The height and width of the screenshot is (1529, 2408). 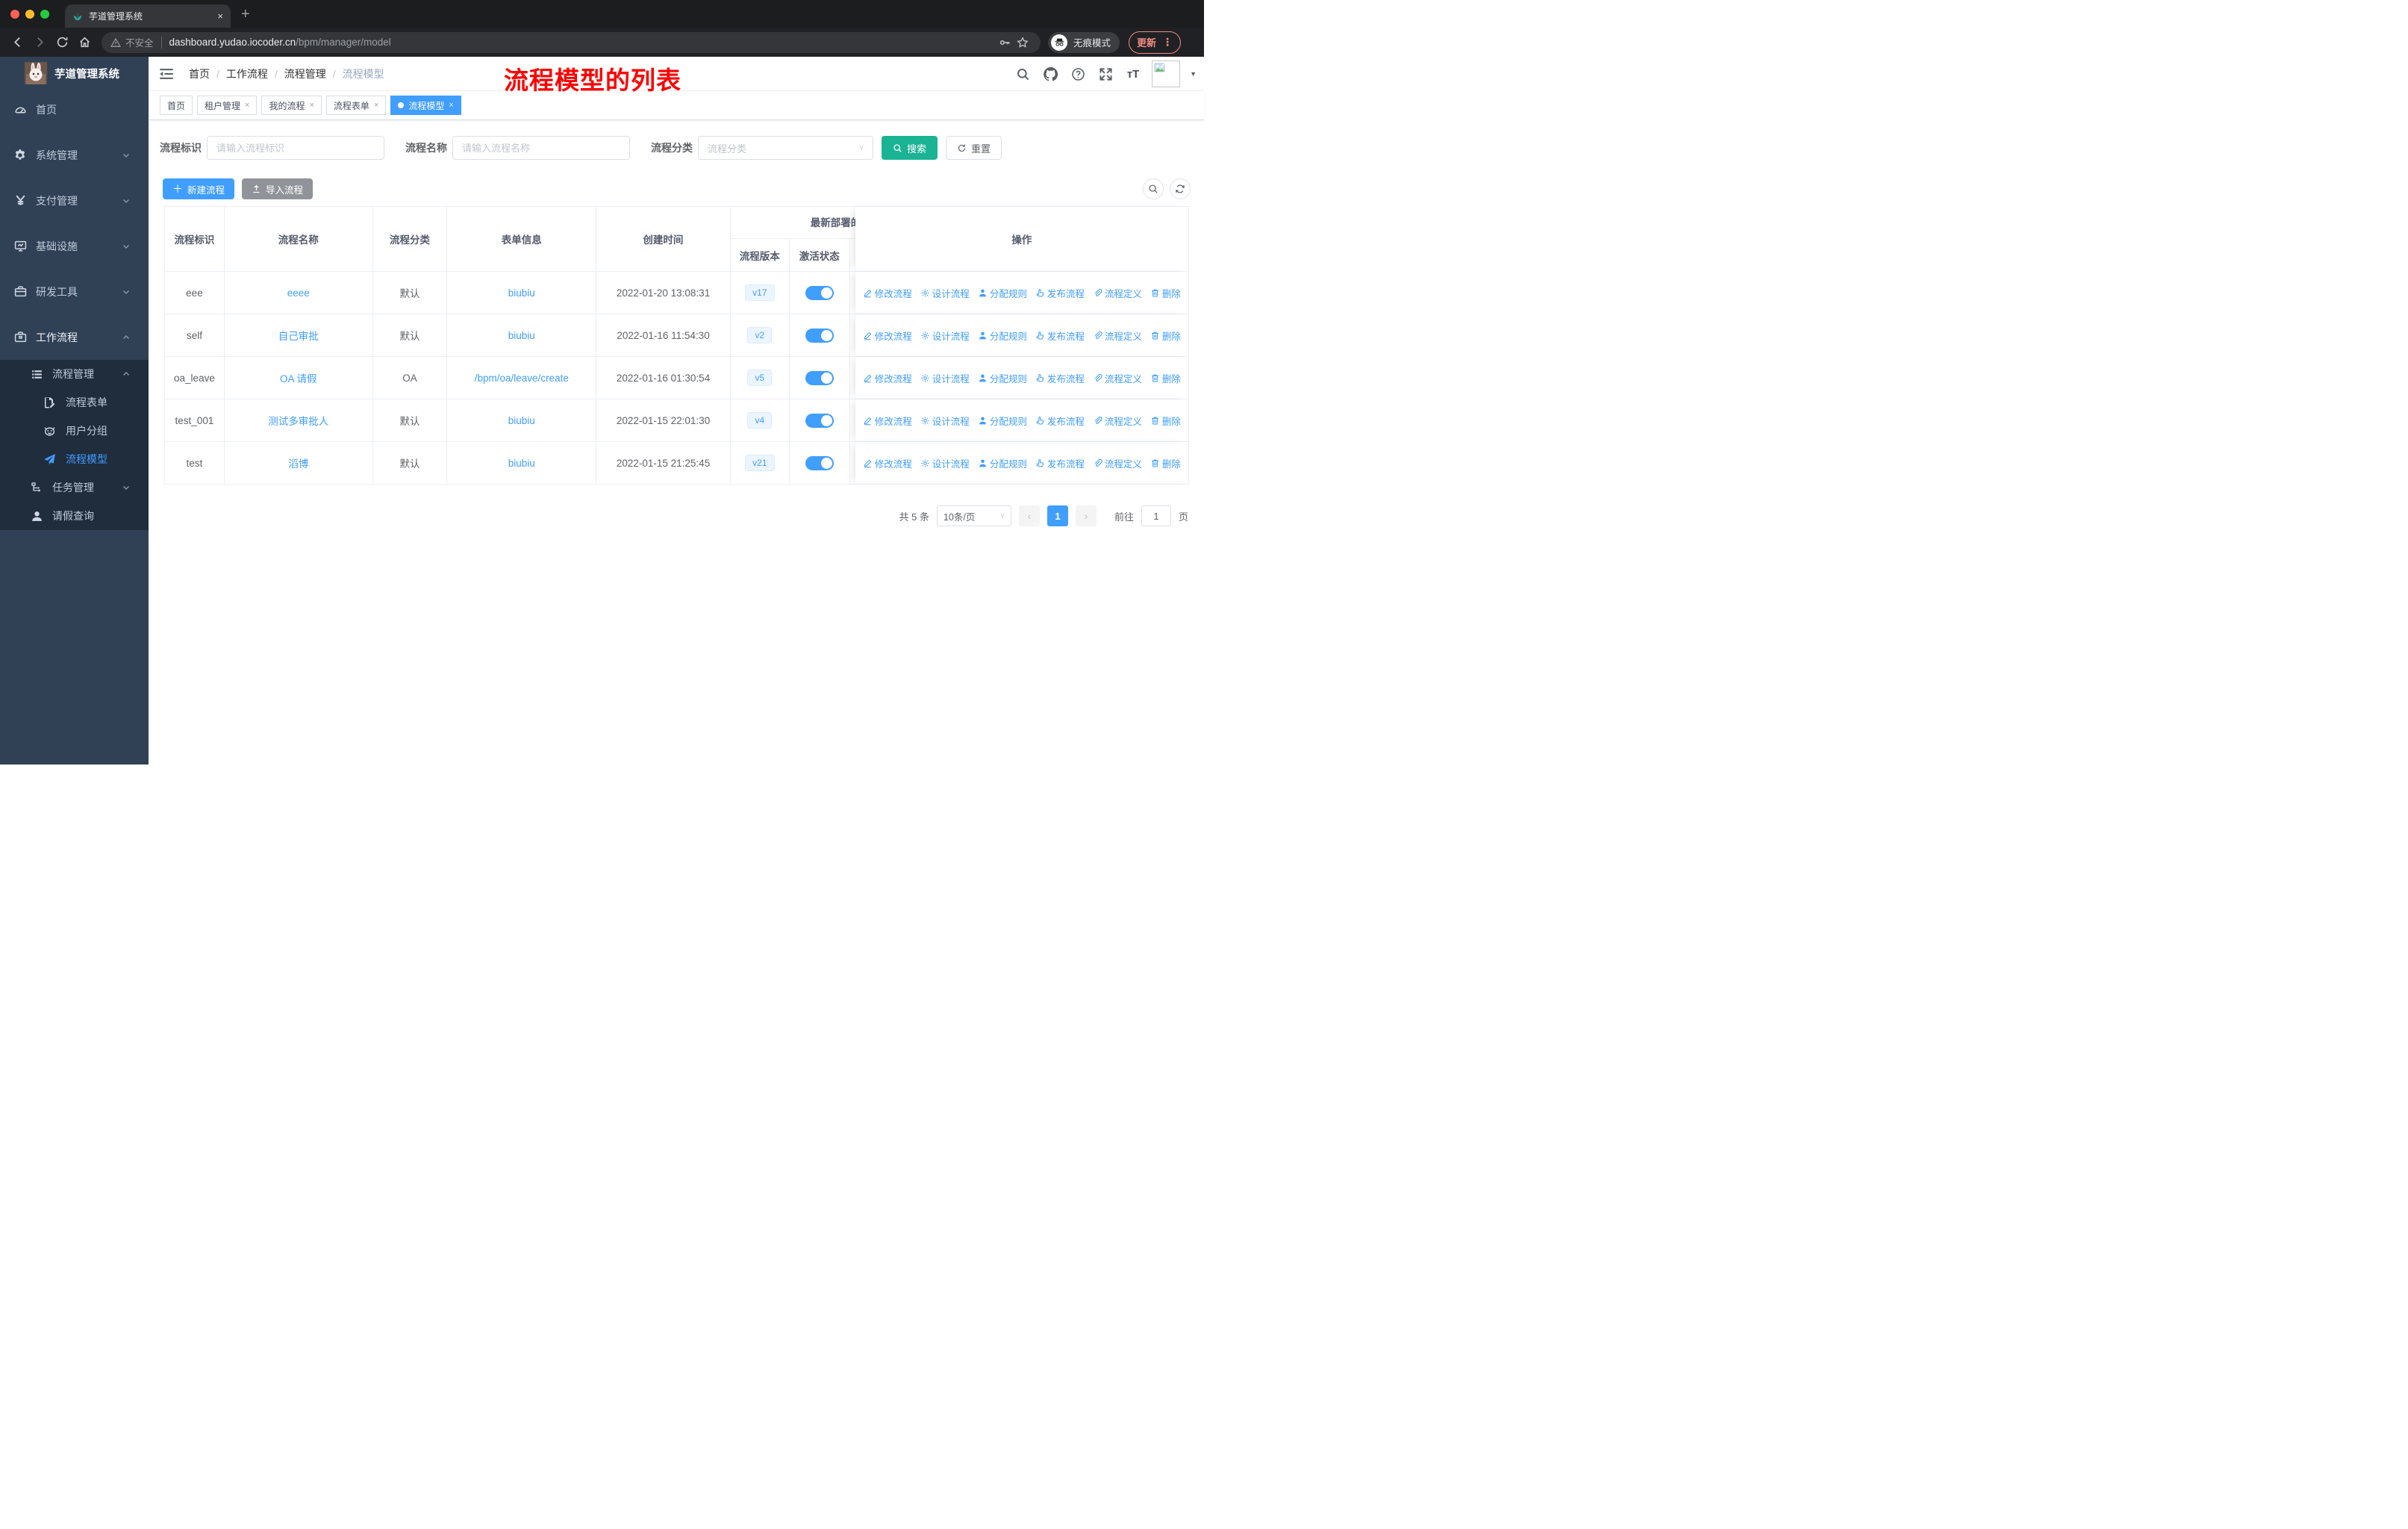 I want to click on version-badge: v2, so click(x=760, y=335).